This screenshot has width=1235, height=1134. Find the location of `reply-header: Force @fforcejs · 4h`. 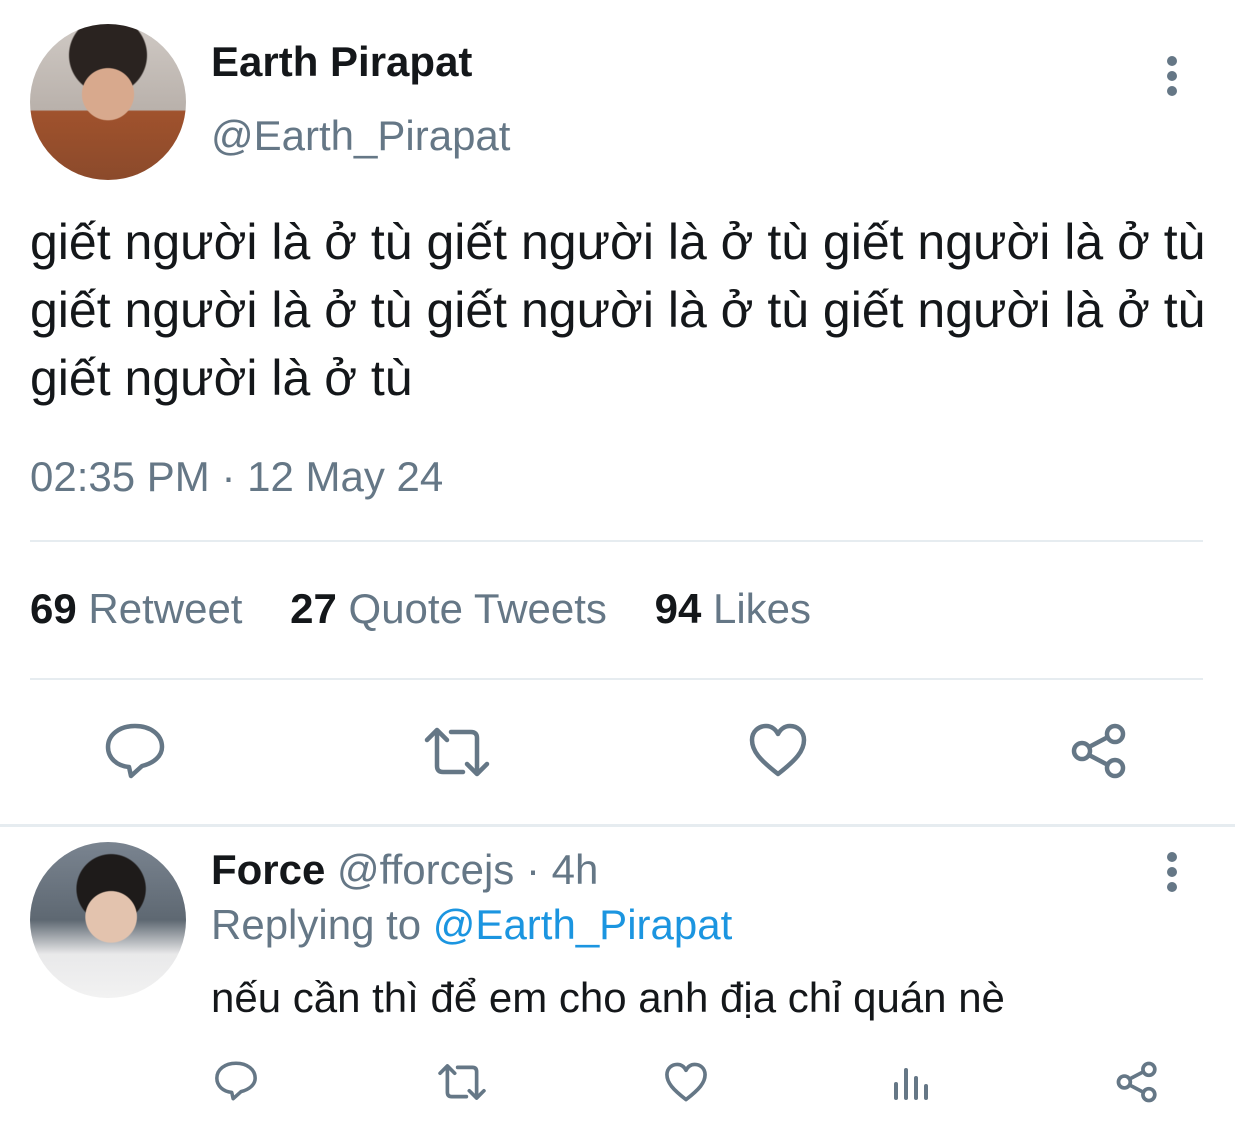

reply-header: Force @fforcejs · 4h is located at coordinates (404, 870).